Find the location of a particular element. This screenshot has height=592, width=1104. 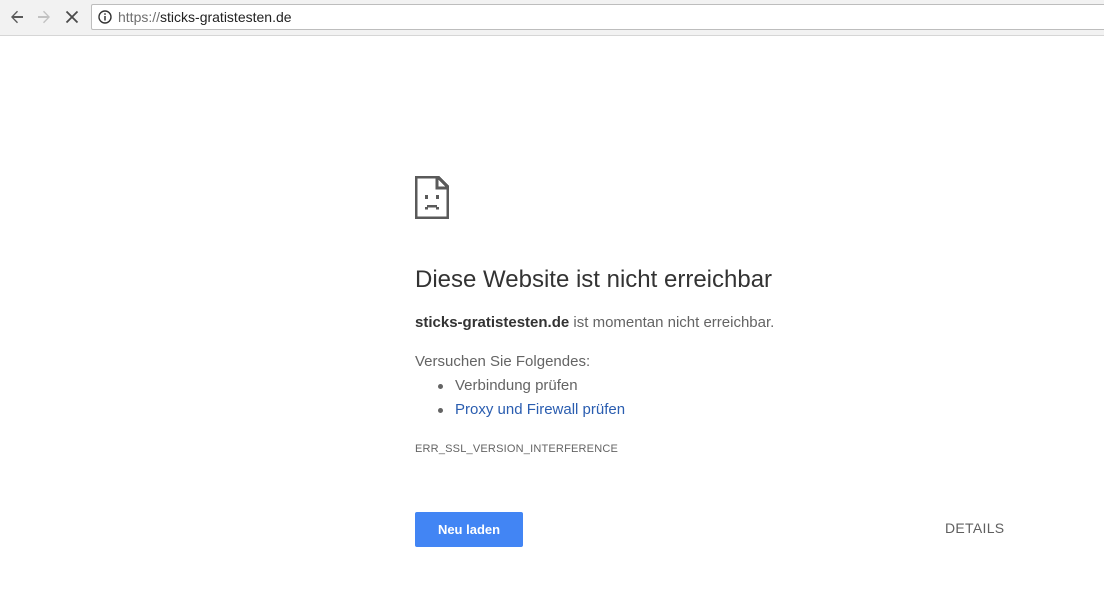

arrow-right-icon is located at coordinates (44, 17).